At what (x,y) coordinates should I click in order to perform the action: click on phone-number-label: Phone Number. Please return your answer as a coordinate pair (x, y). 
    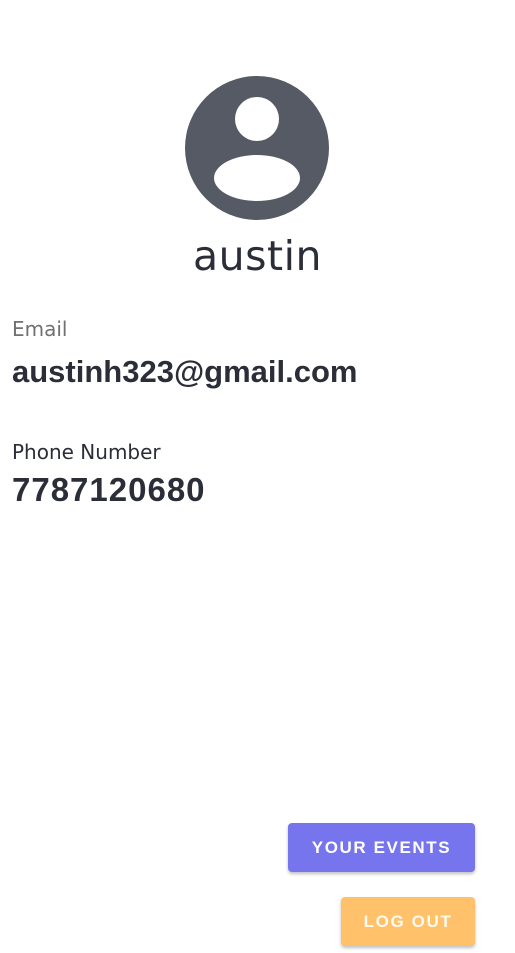
    Looking at the image, I should click on (86, 452).